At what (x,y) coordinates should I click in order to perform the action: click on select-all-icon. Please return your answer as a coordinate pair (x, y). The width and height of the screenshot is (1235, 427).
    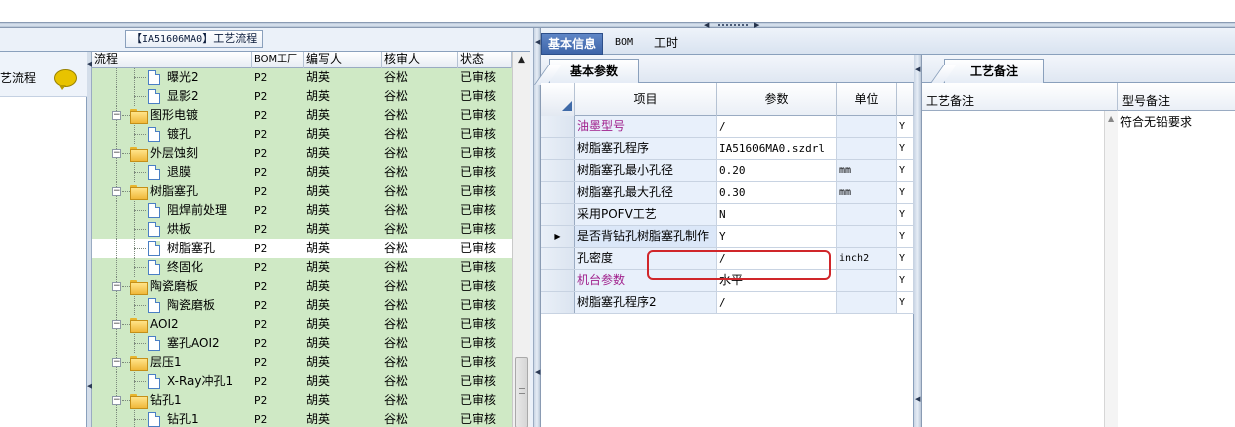
    Looking at the image, I should click on (567, 106).